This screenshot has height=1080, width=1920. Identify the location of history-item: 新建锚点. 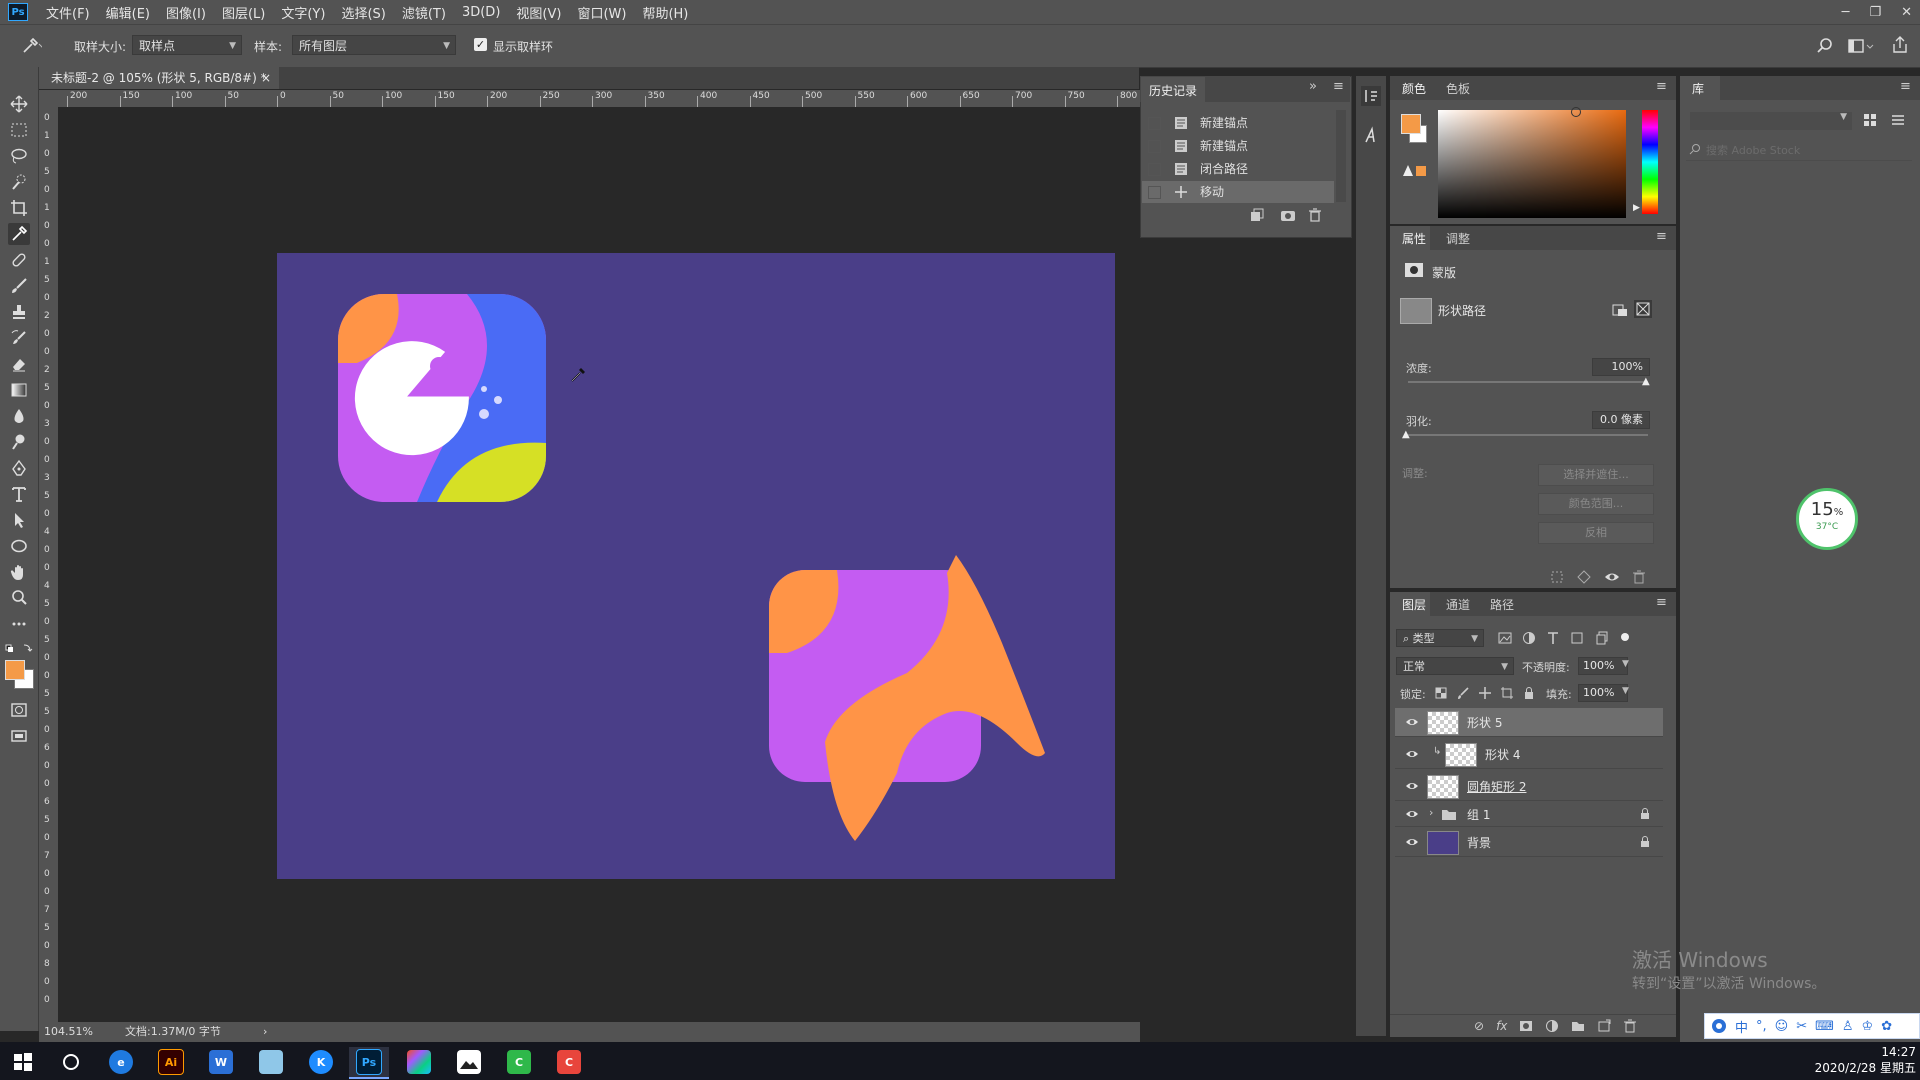
(1238, 123).